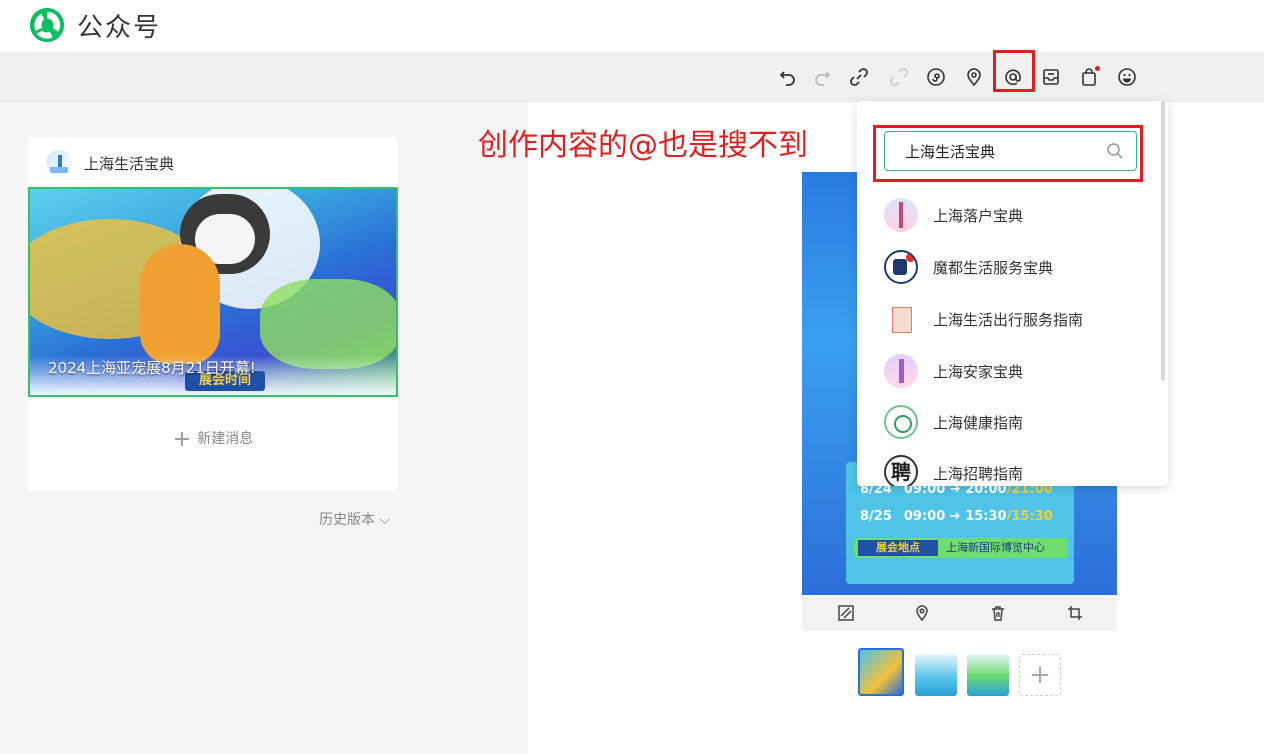 The width and height of the screenshot is (1264, 754). What do you see at coordinates (632, 26) in the screenshot?
I see `top-bar: 公众号` at bounding box center [632, 26].